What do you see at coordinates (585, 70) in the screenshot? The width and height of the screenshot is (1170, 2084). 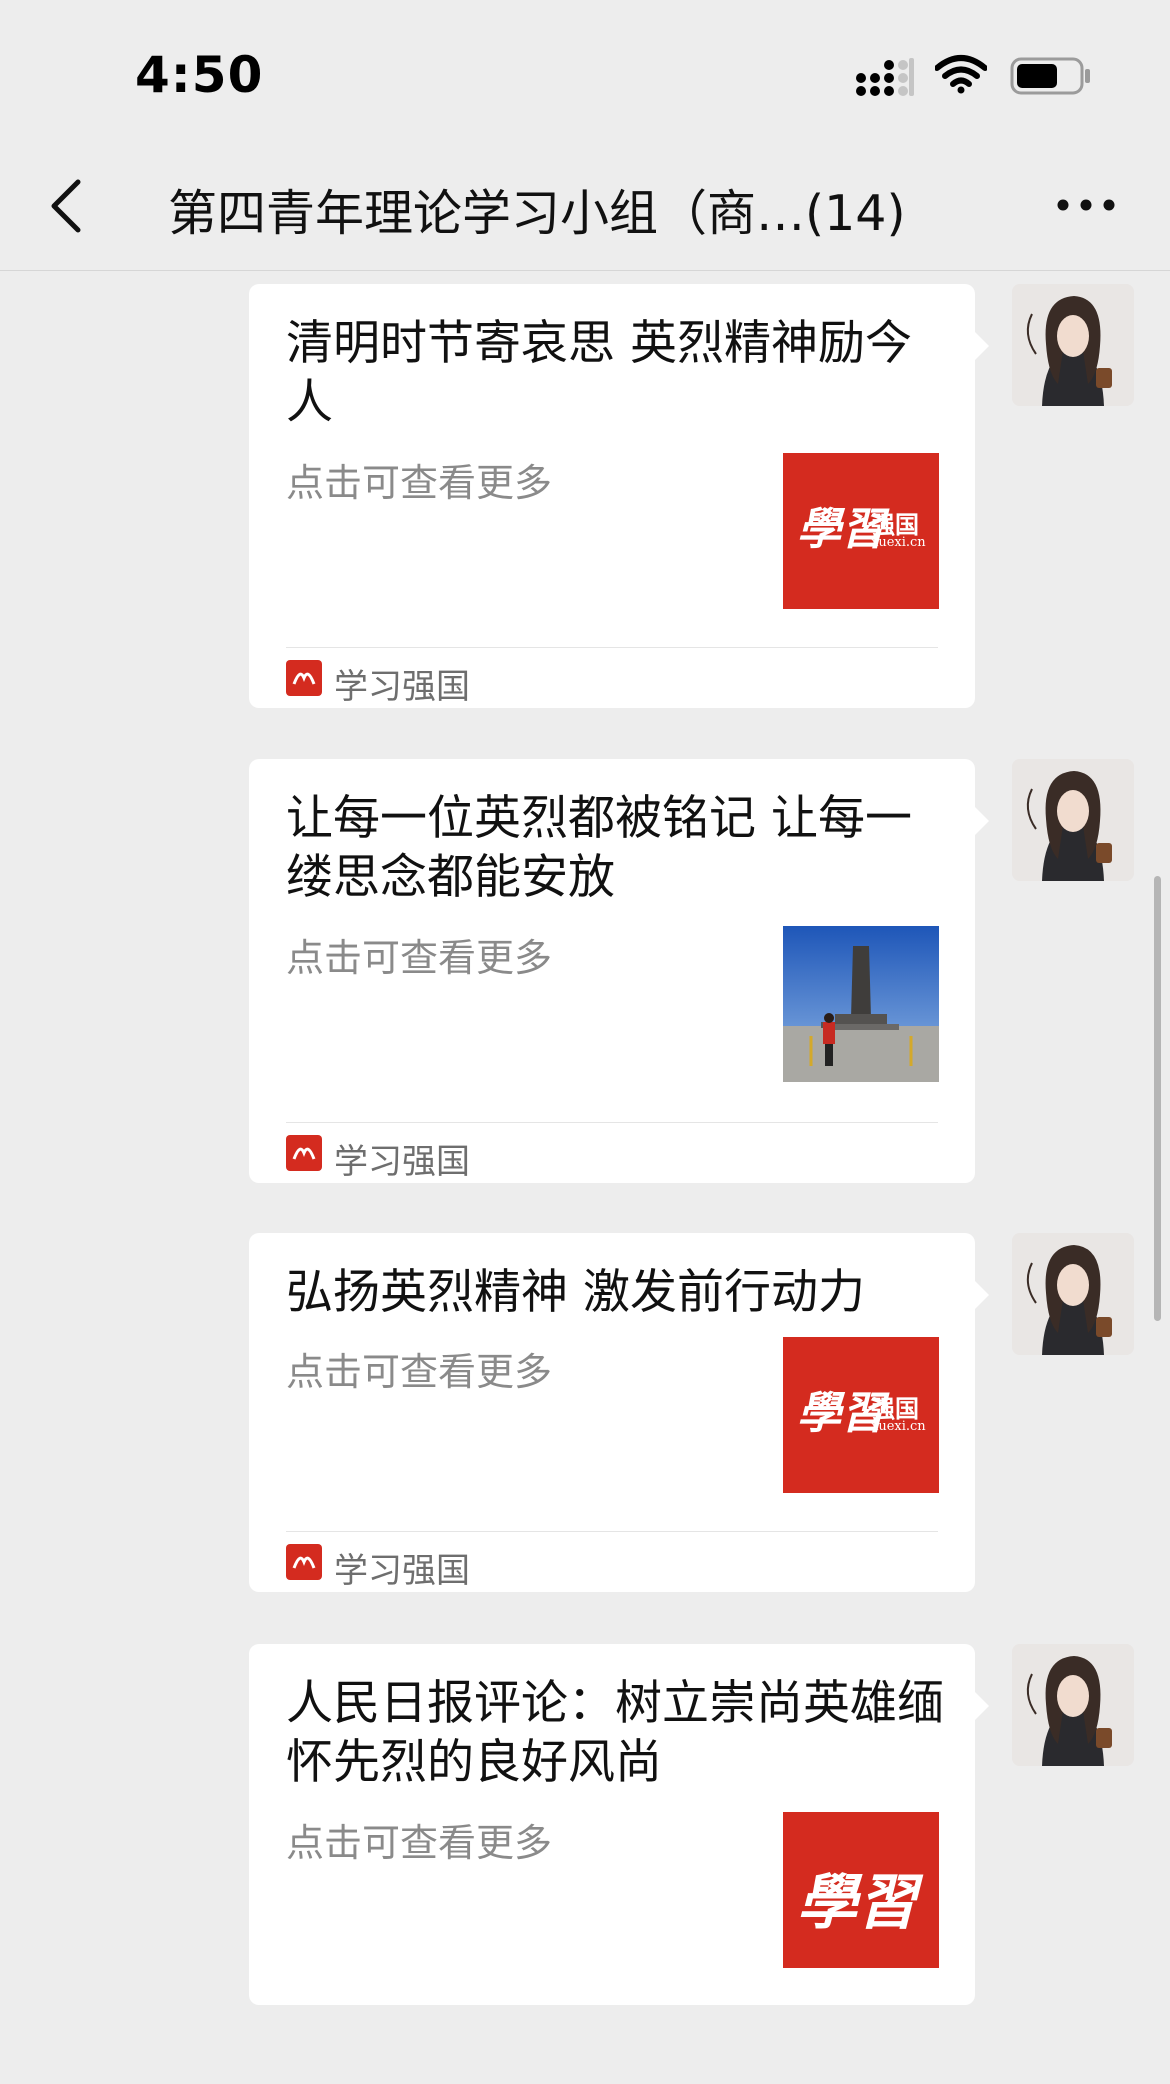 I see `status-bar: 4:50` at bounding box center [585, 70].